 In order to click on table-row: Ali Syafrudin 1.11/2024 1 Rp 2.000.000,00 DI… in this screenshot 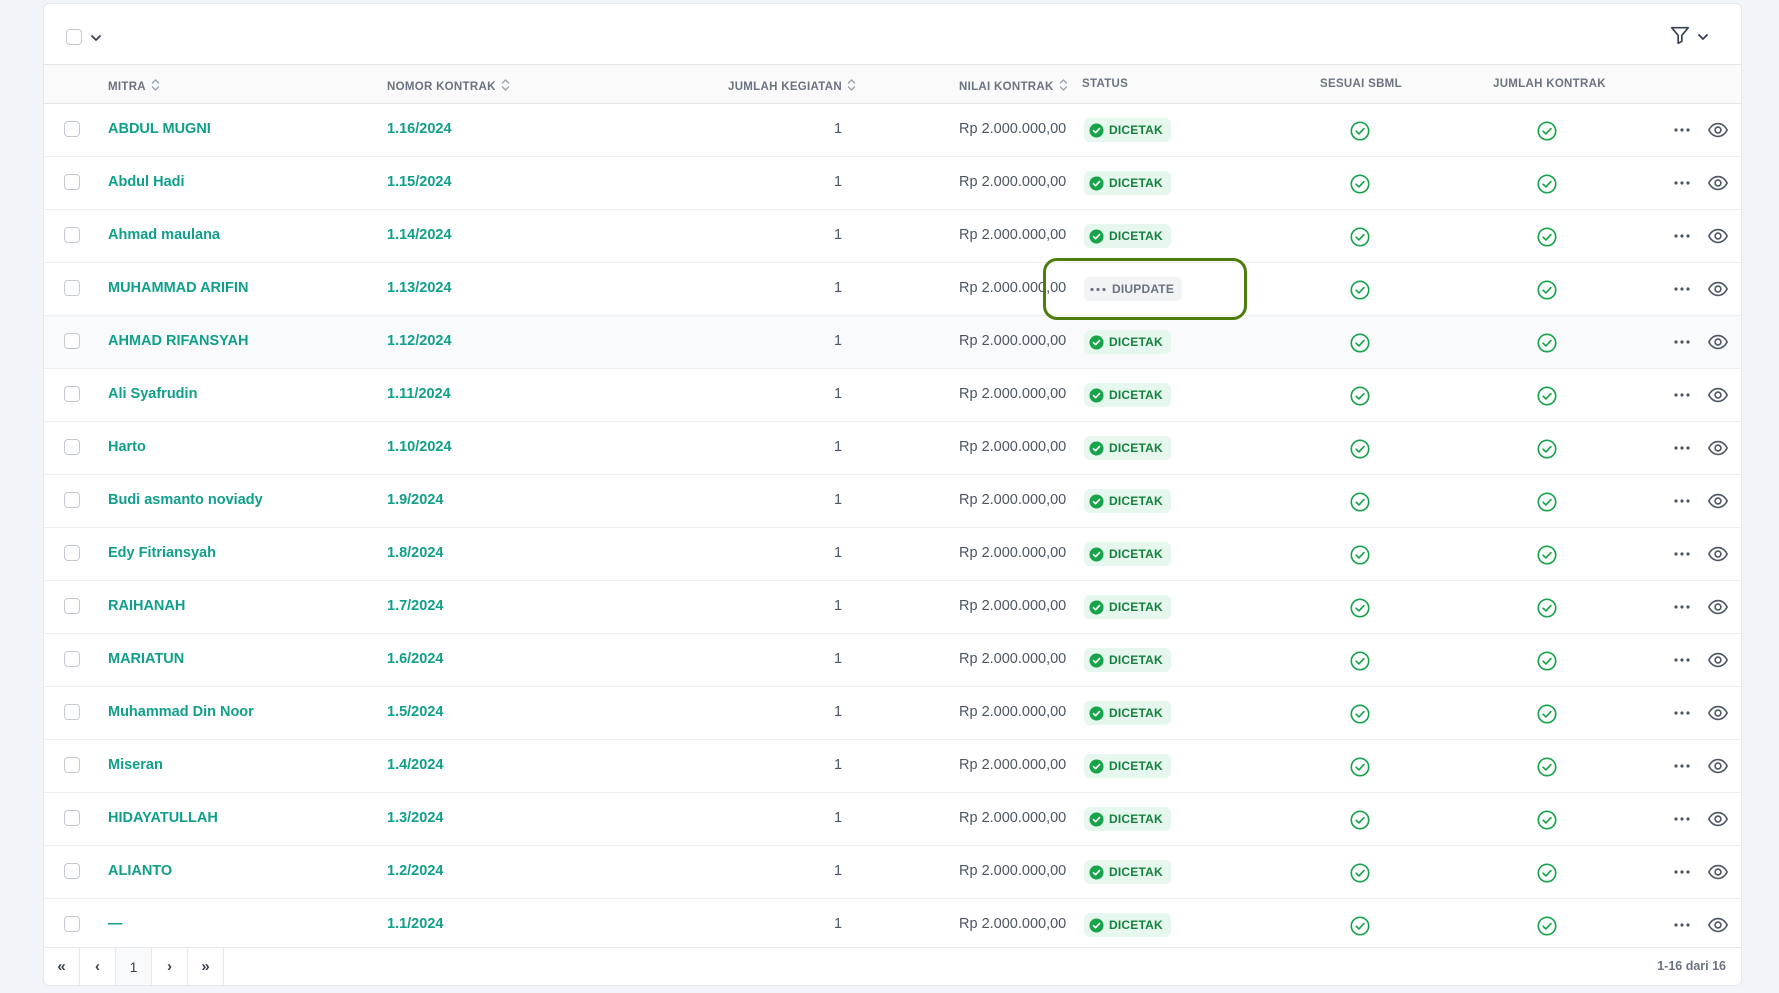, I will do `click(892, 395)`.